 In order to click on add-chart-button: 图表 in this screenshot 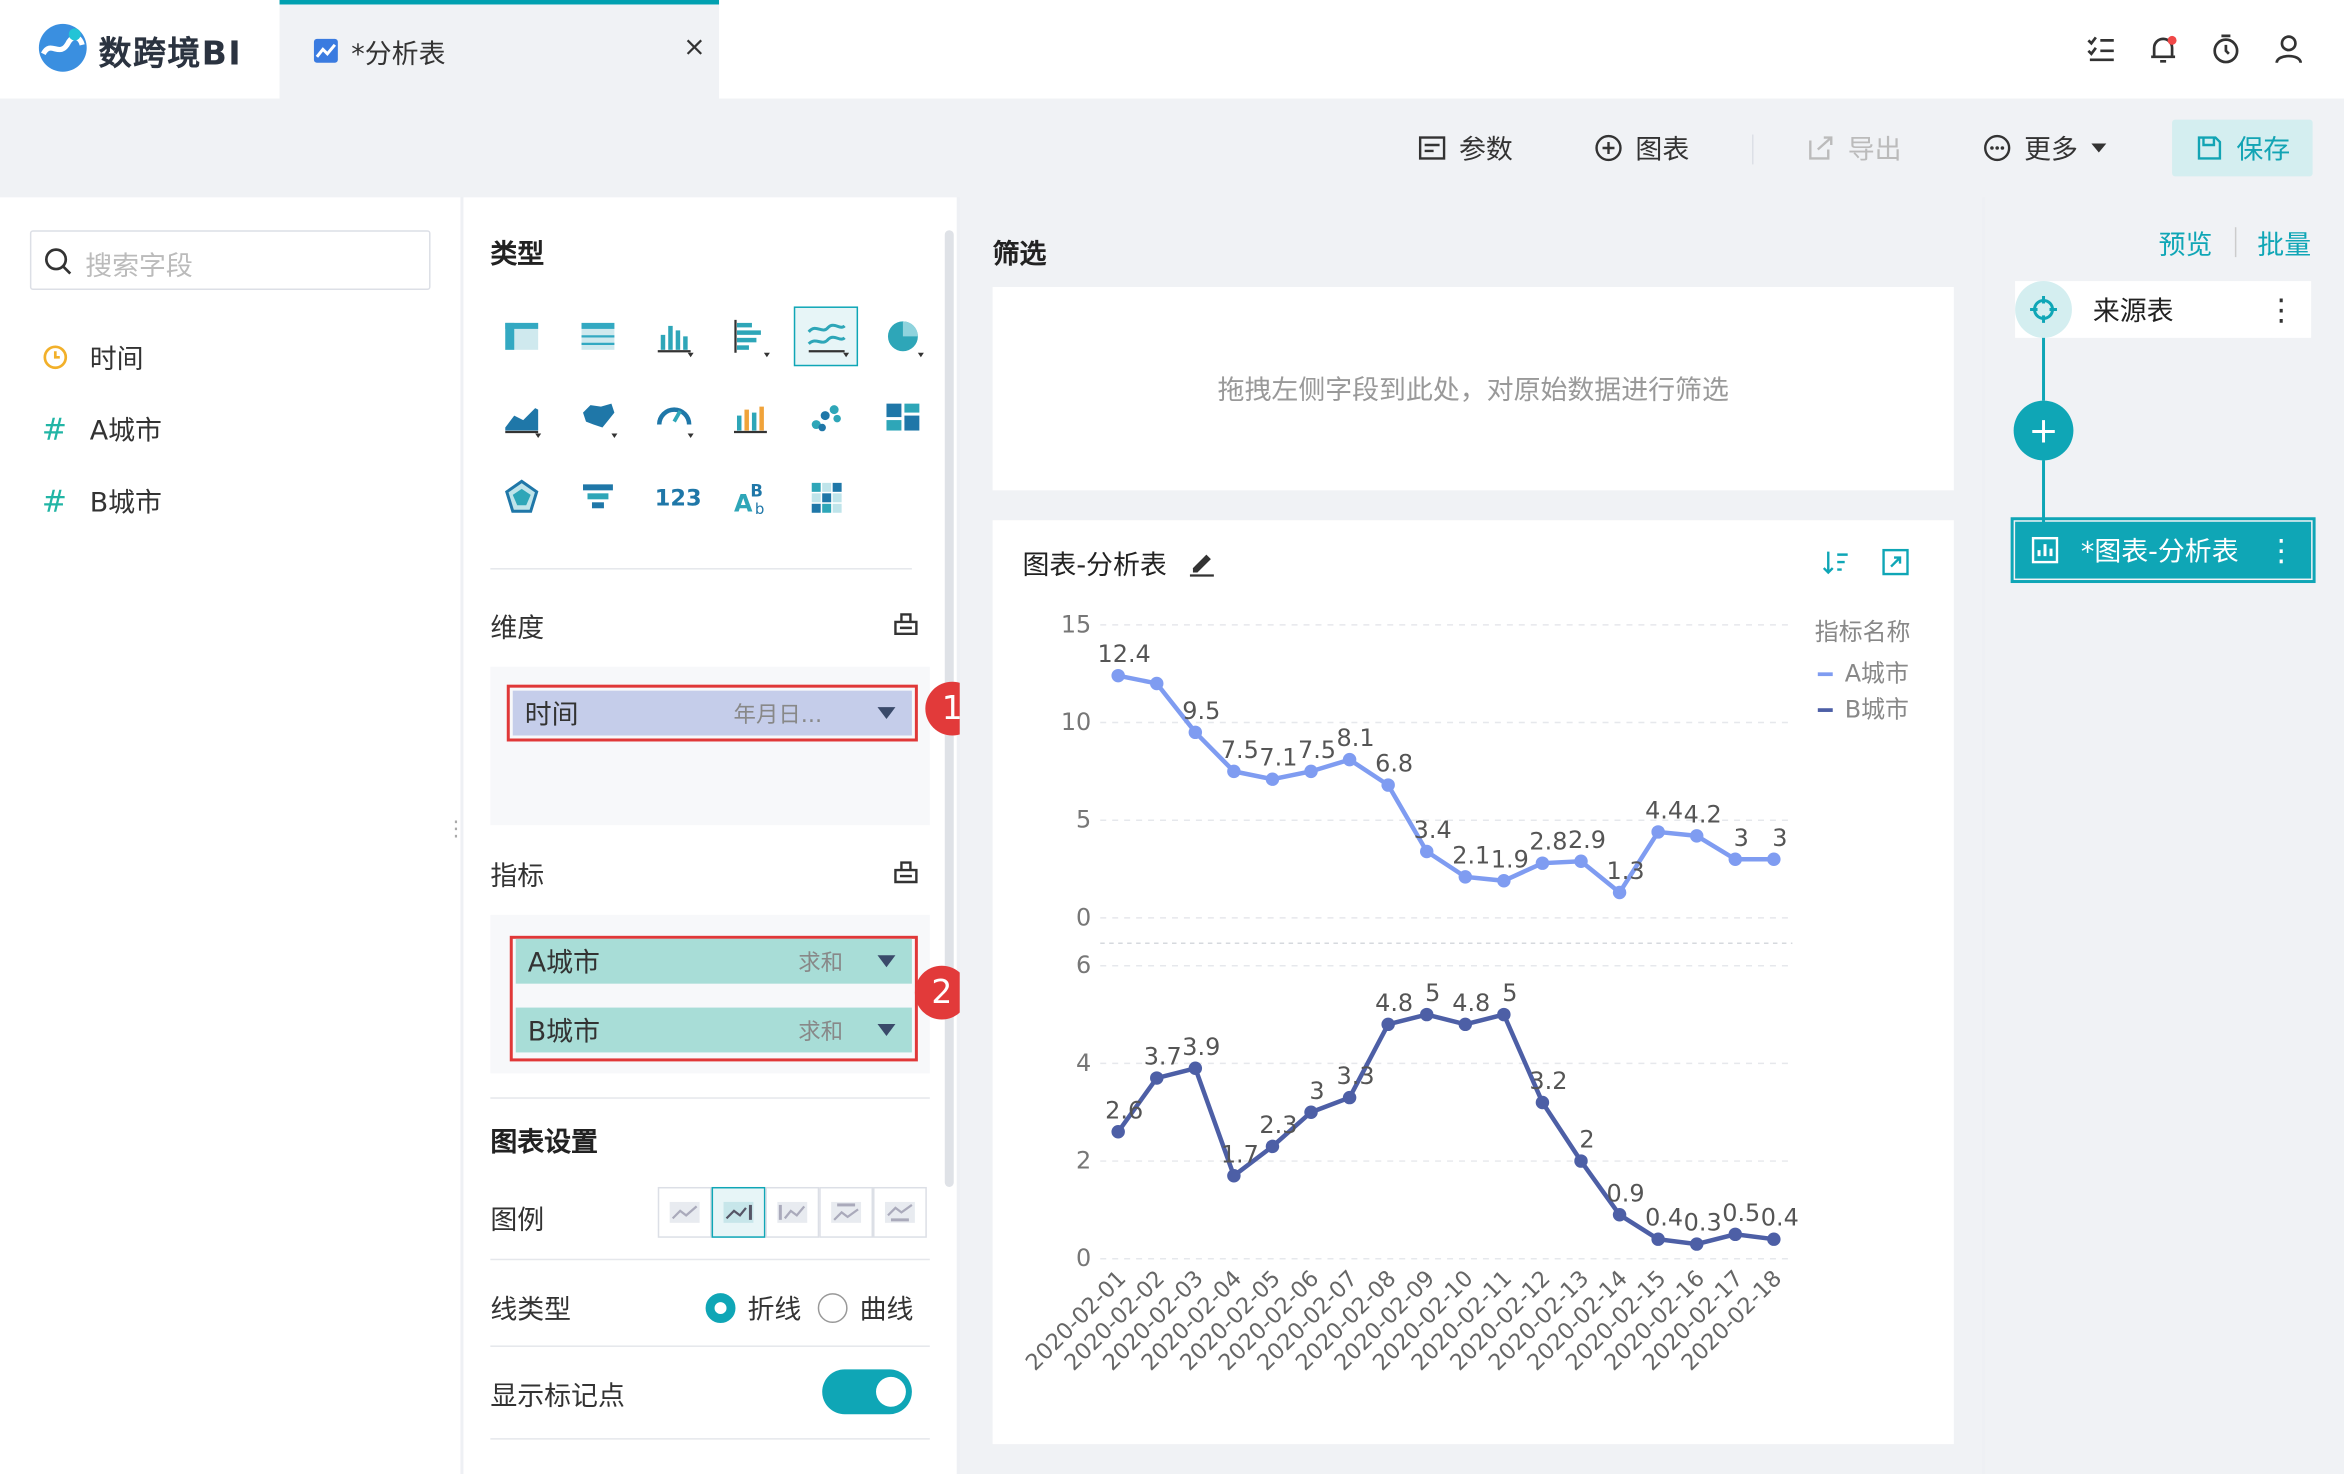, I will do `click(1641, 148)`.